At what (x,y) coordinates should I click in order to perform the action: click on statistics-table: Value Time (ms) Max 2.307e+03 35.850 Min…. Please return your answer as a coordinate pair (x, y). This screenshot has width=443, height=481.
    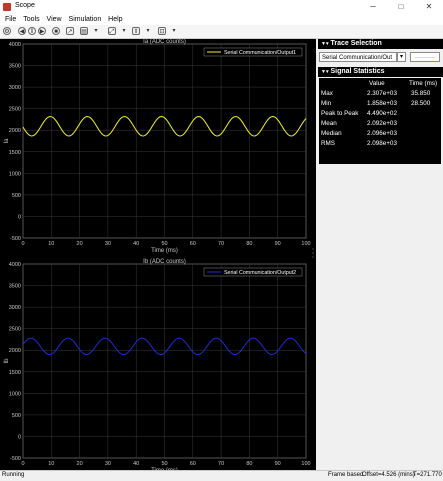
    Looking at the image, I should click on (380, 121).